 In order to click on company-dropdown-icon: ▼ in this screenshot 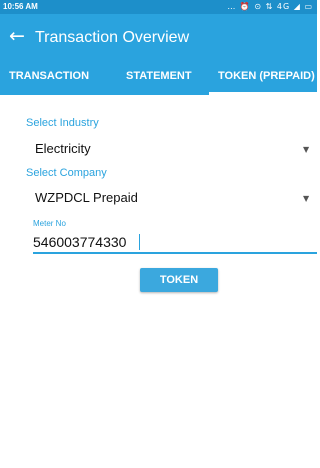, I will do `click(306, 198)`.